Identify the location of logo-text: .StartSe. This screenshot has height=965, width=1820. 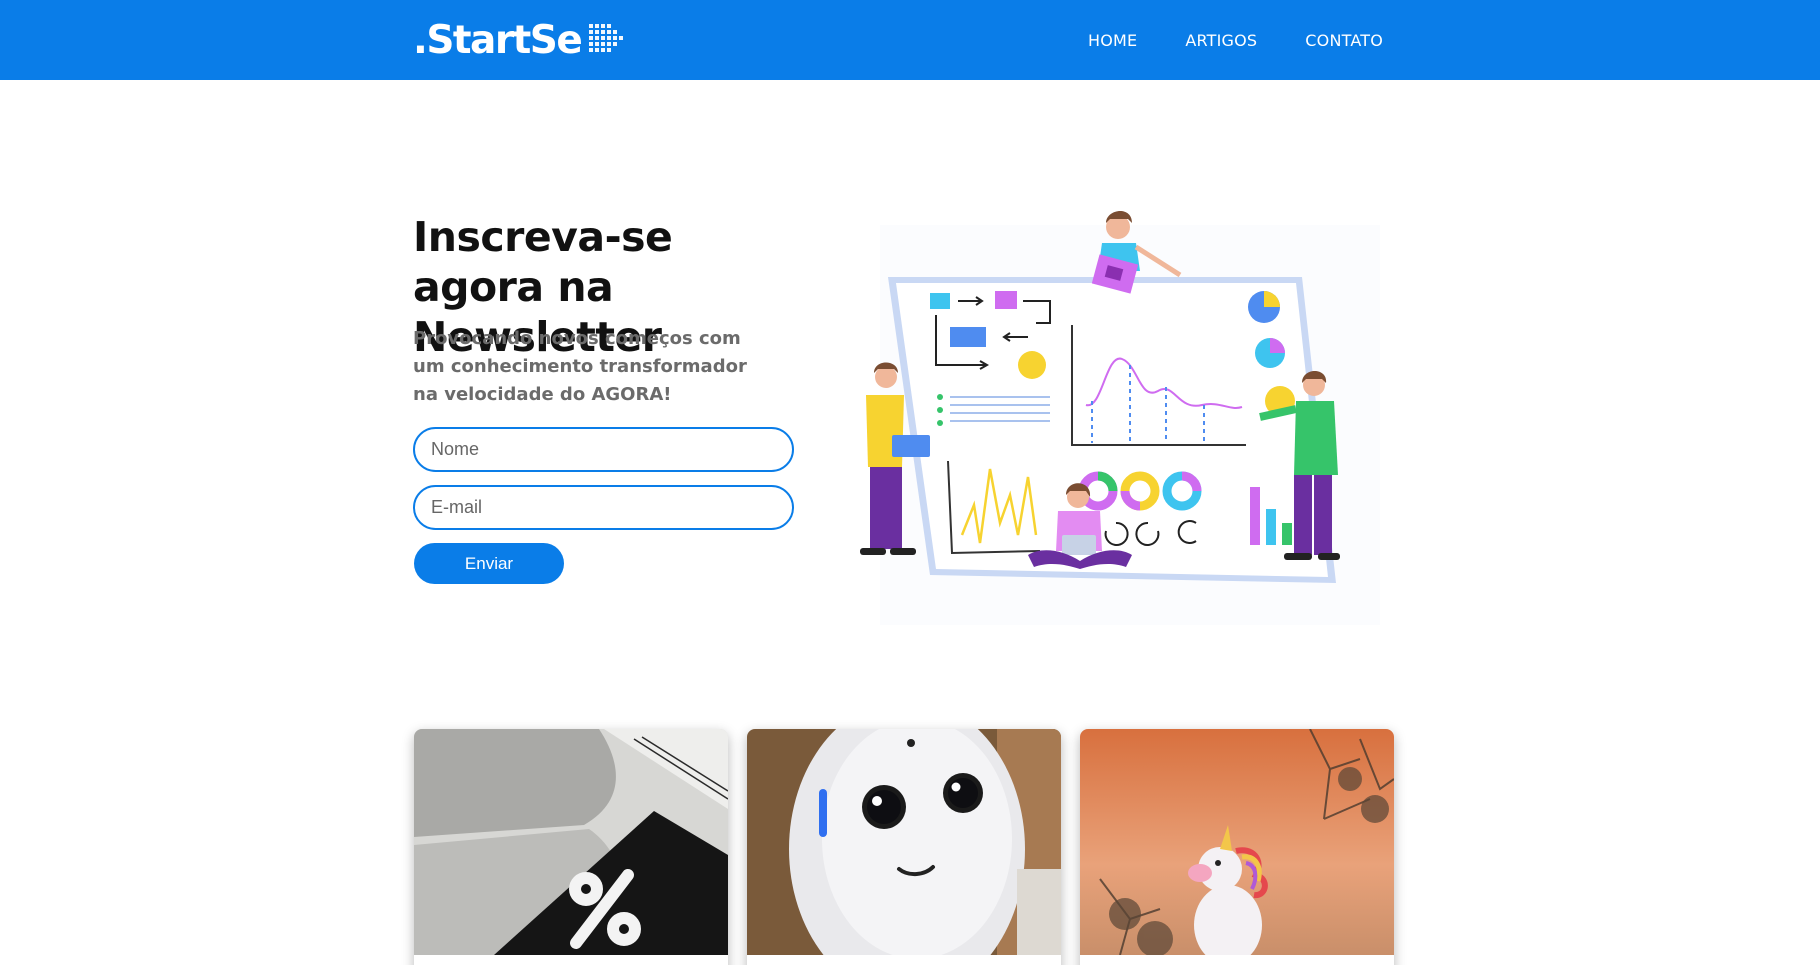
(498, 40).